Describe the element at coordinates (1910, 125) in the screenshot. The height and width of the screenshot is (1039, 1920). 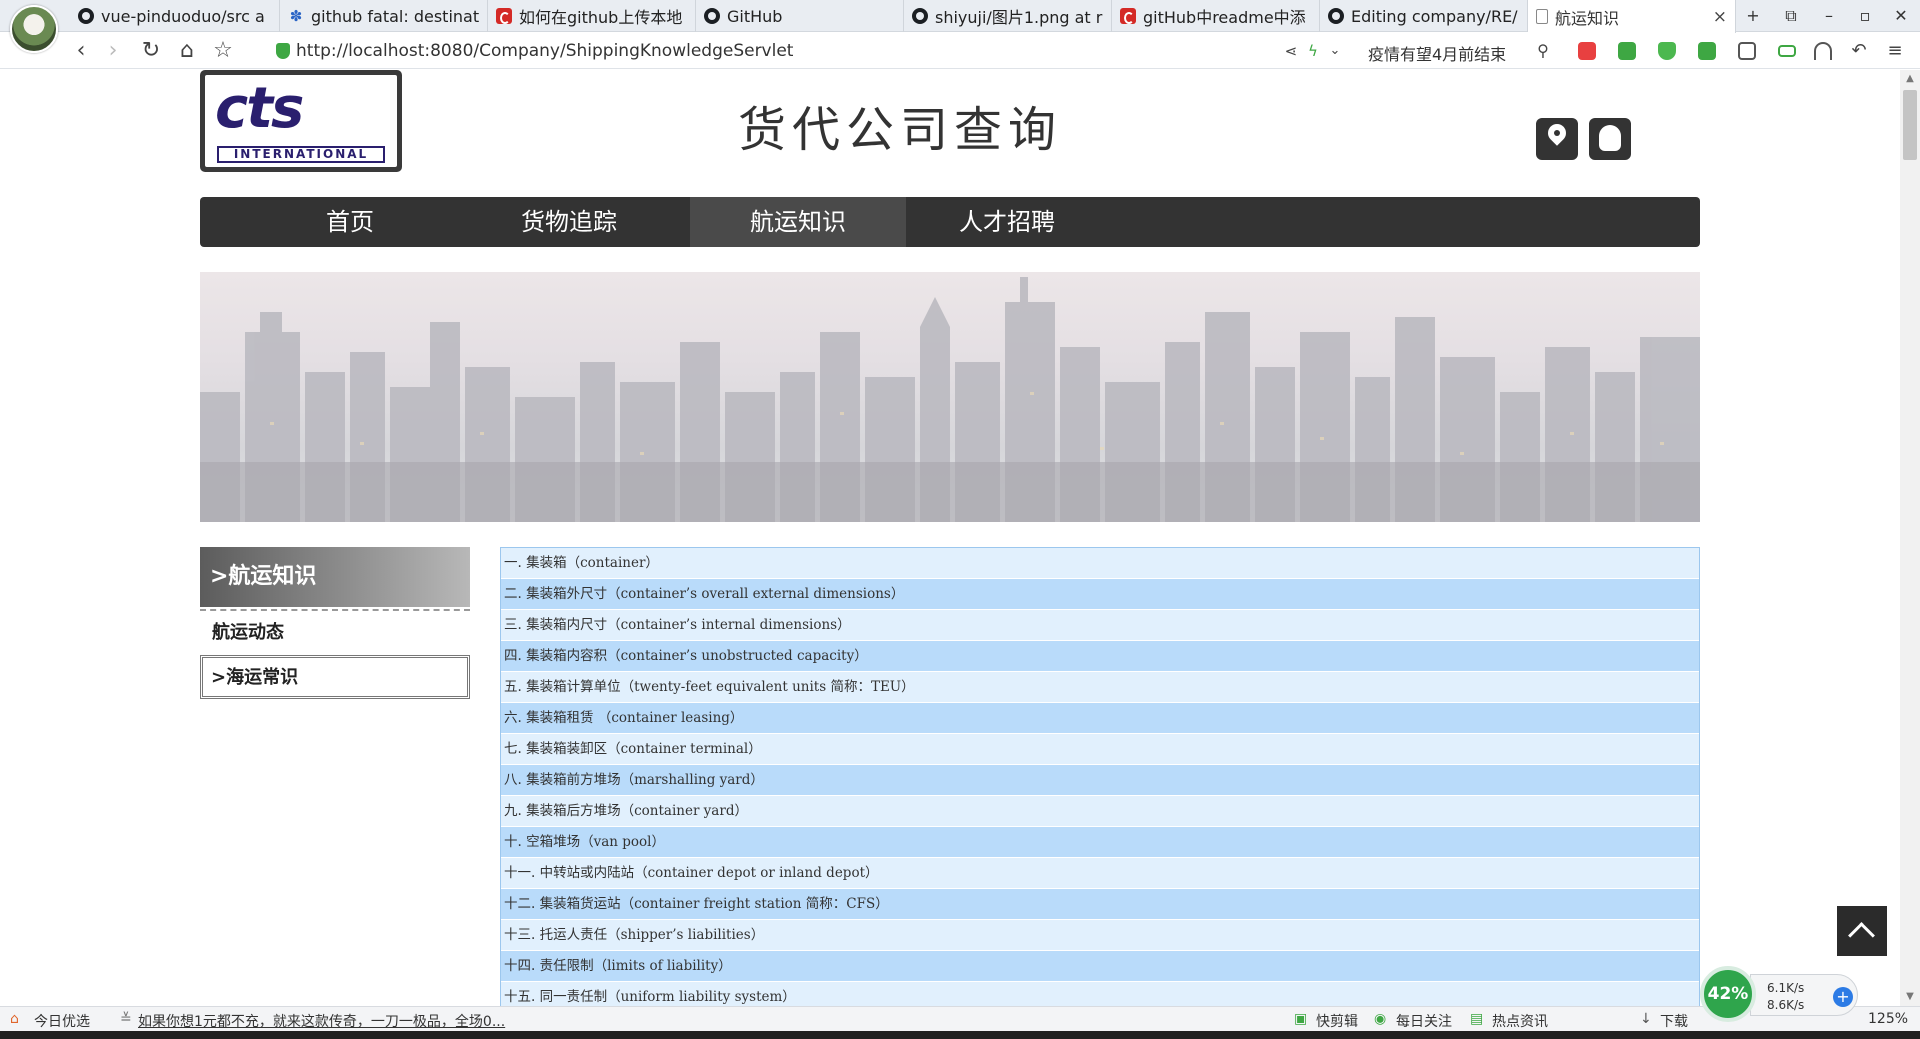
I see `scrollbar-thumb` at that location.